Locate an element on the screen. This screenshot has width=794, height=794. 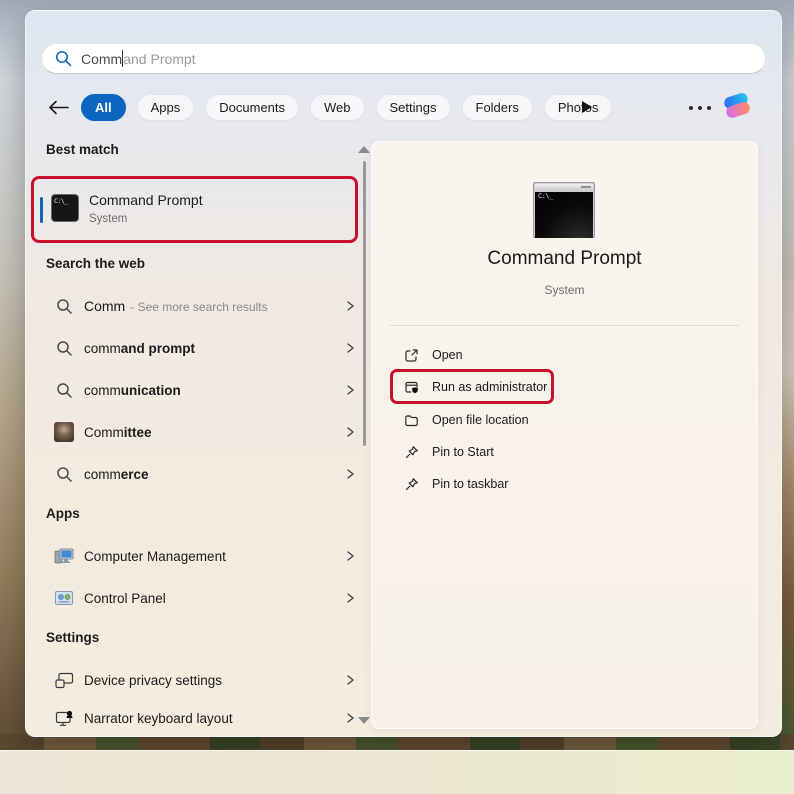
filter-tab-web: Web is located at coordinates (337, 107).